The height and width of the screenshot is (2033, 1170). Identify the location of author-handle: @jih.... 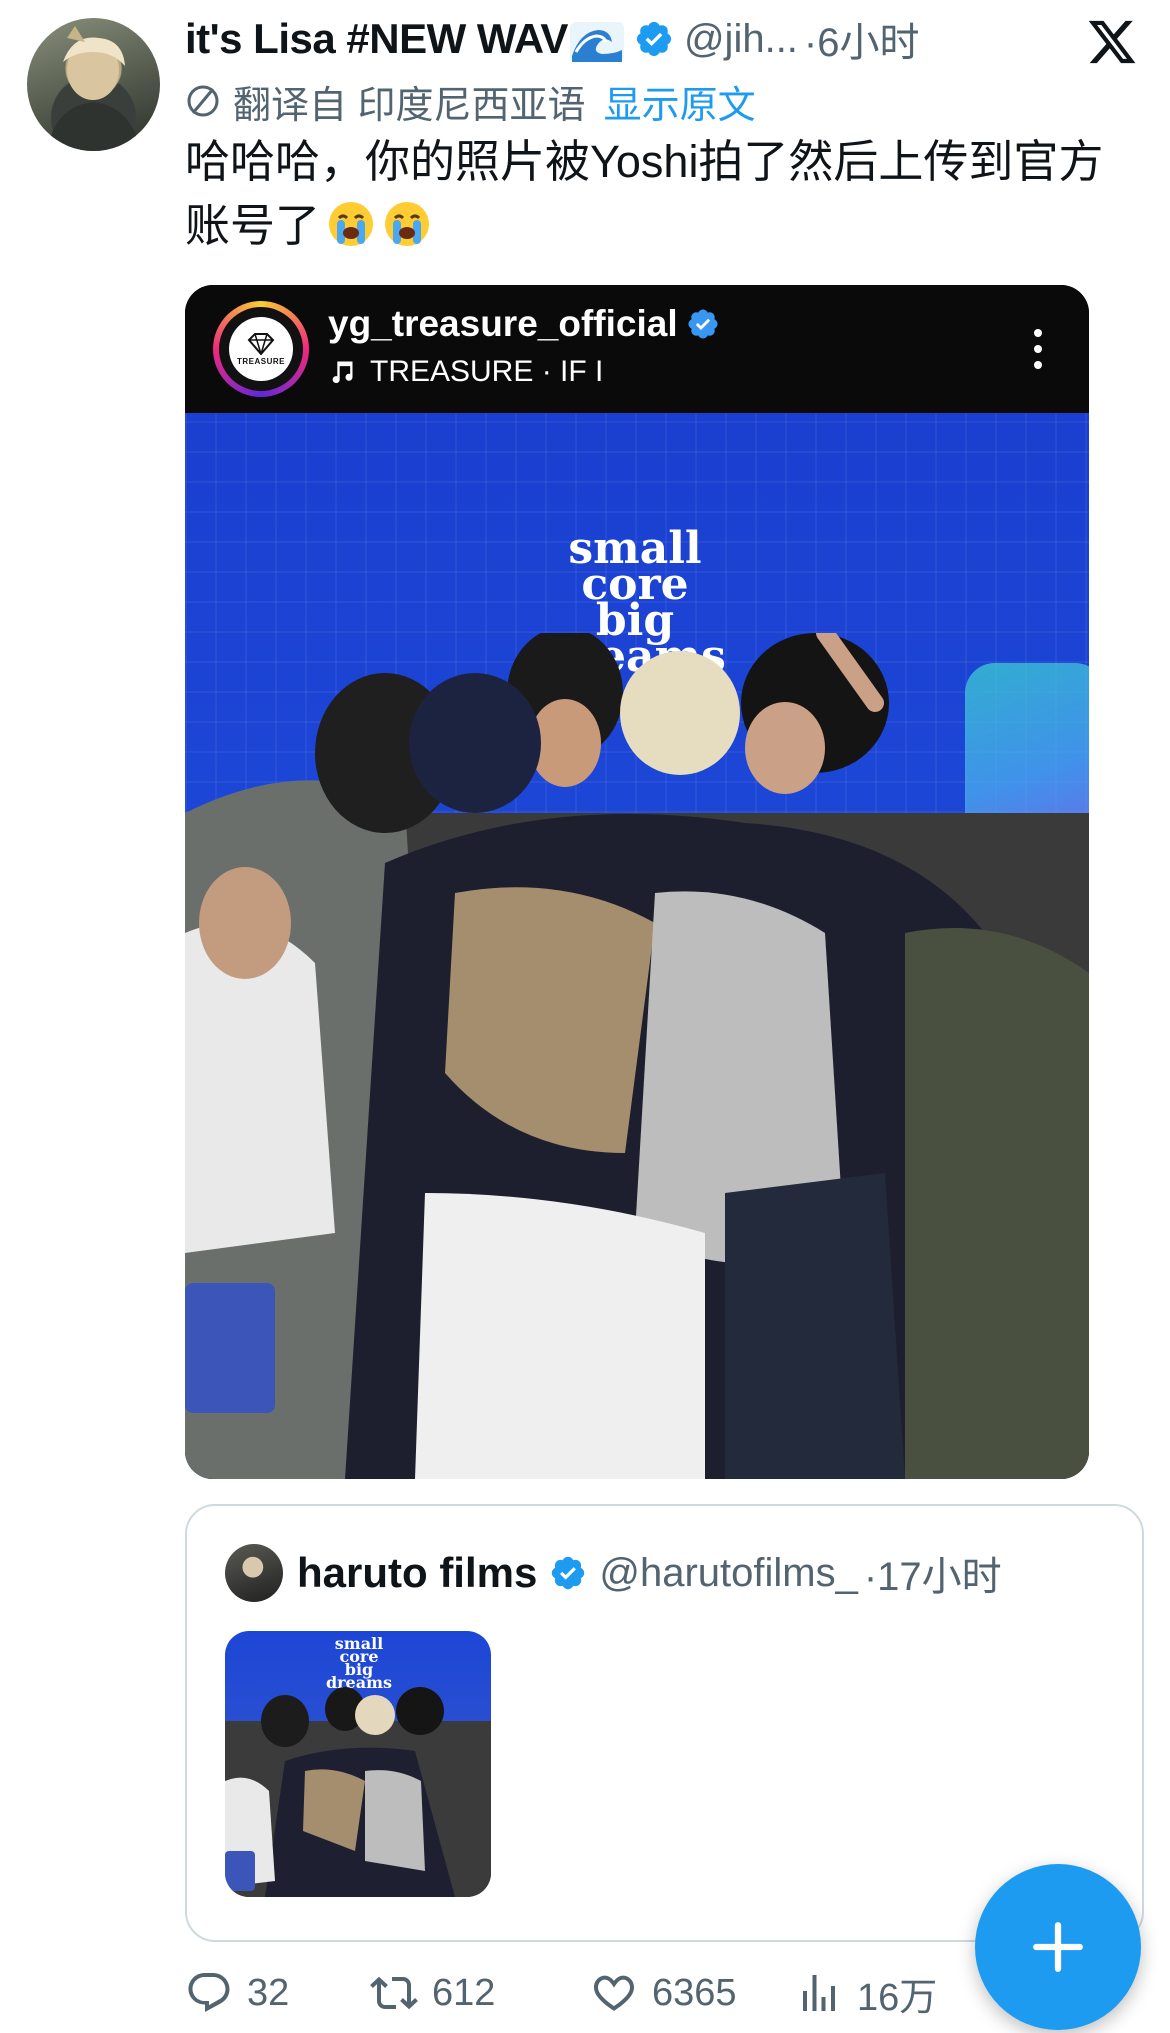
(741, 39).